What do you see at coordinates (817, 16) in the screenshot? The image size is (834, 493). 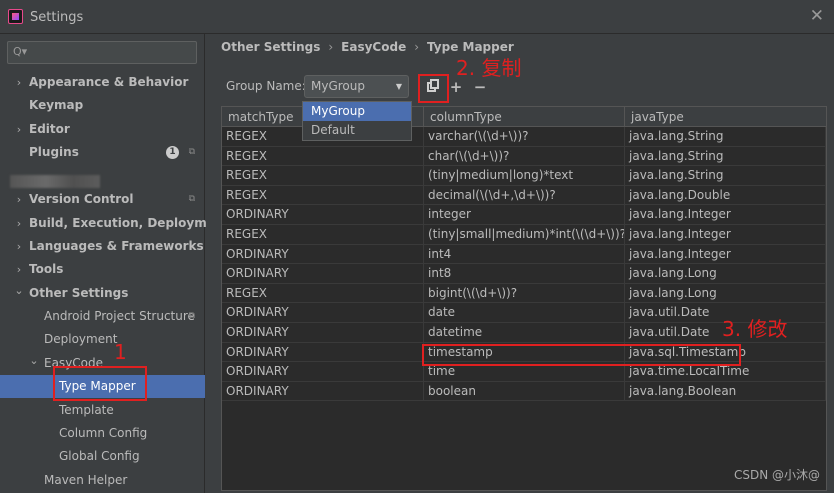 I see `close-icon: ✕` at bounding box center [817, 16].